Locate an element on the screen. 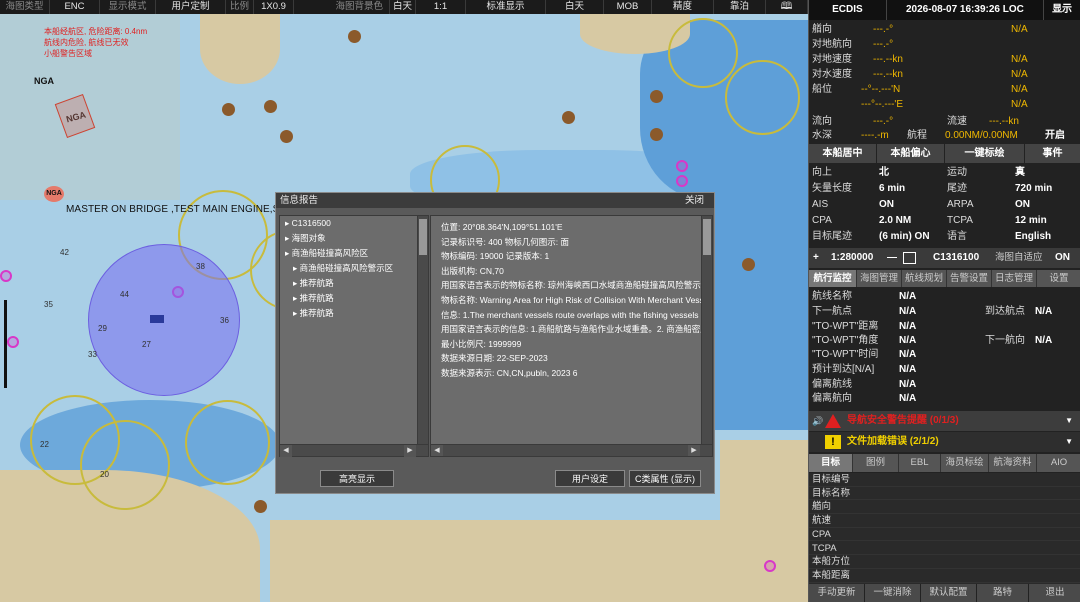 This screenshot has height=602, width=1080. ship-buttons: 本船居中 本船偏心 一键标绘 事件 is located at coordinates (944, 154).